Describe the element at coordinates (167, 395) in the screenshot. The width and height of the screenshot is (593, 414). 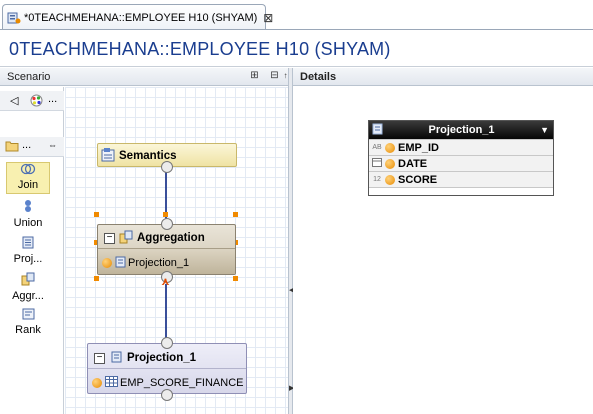
I see `projection-input-port` at that location.